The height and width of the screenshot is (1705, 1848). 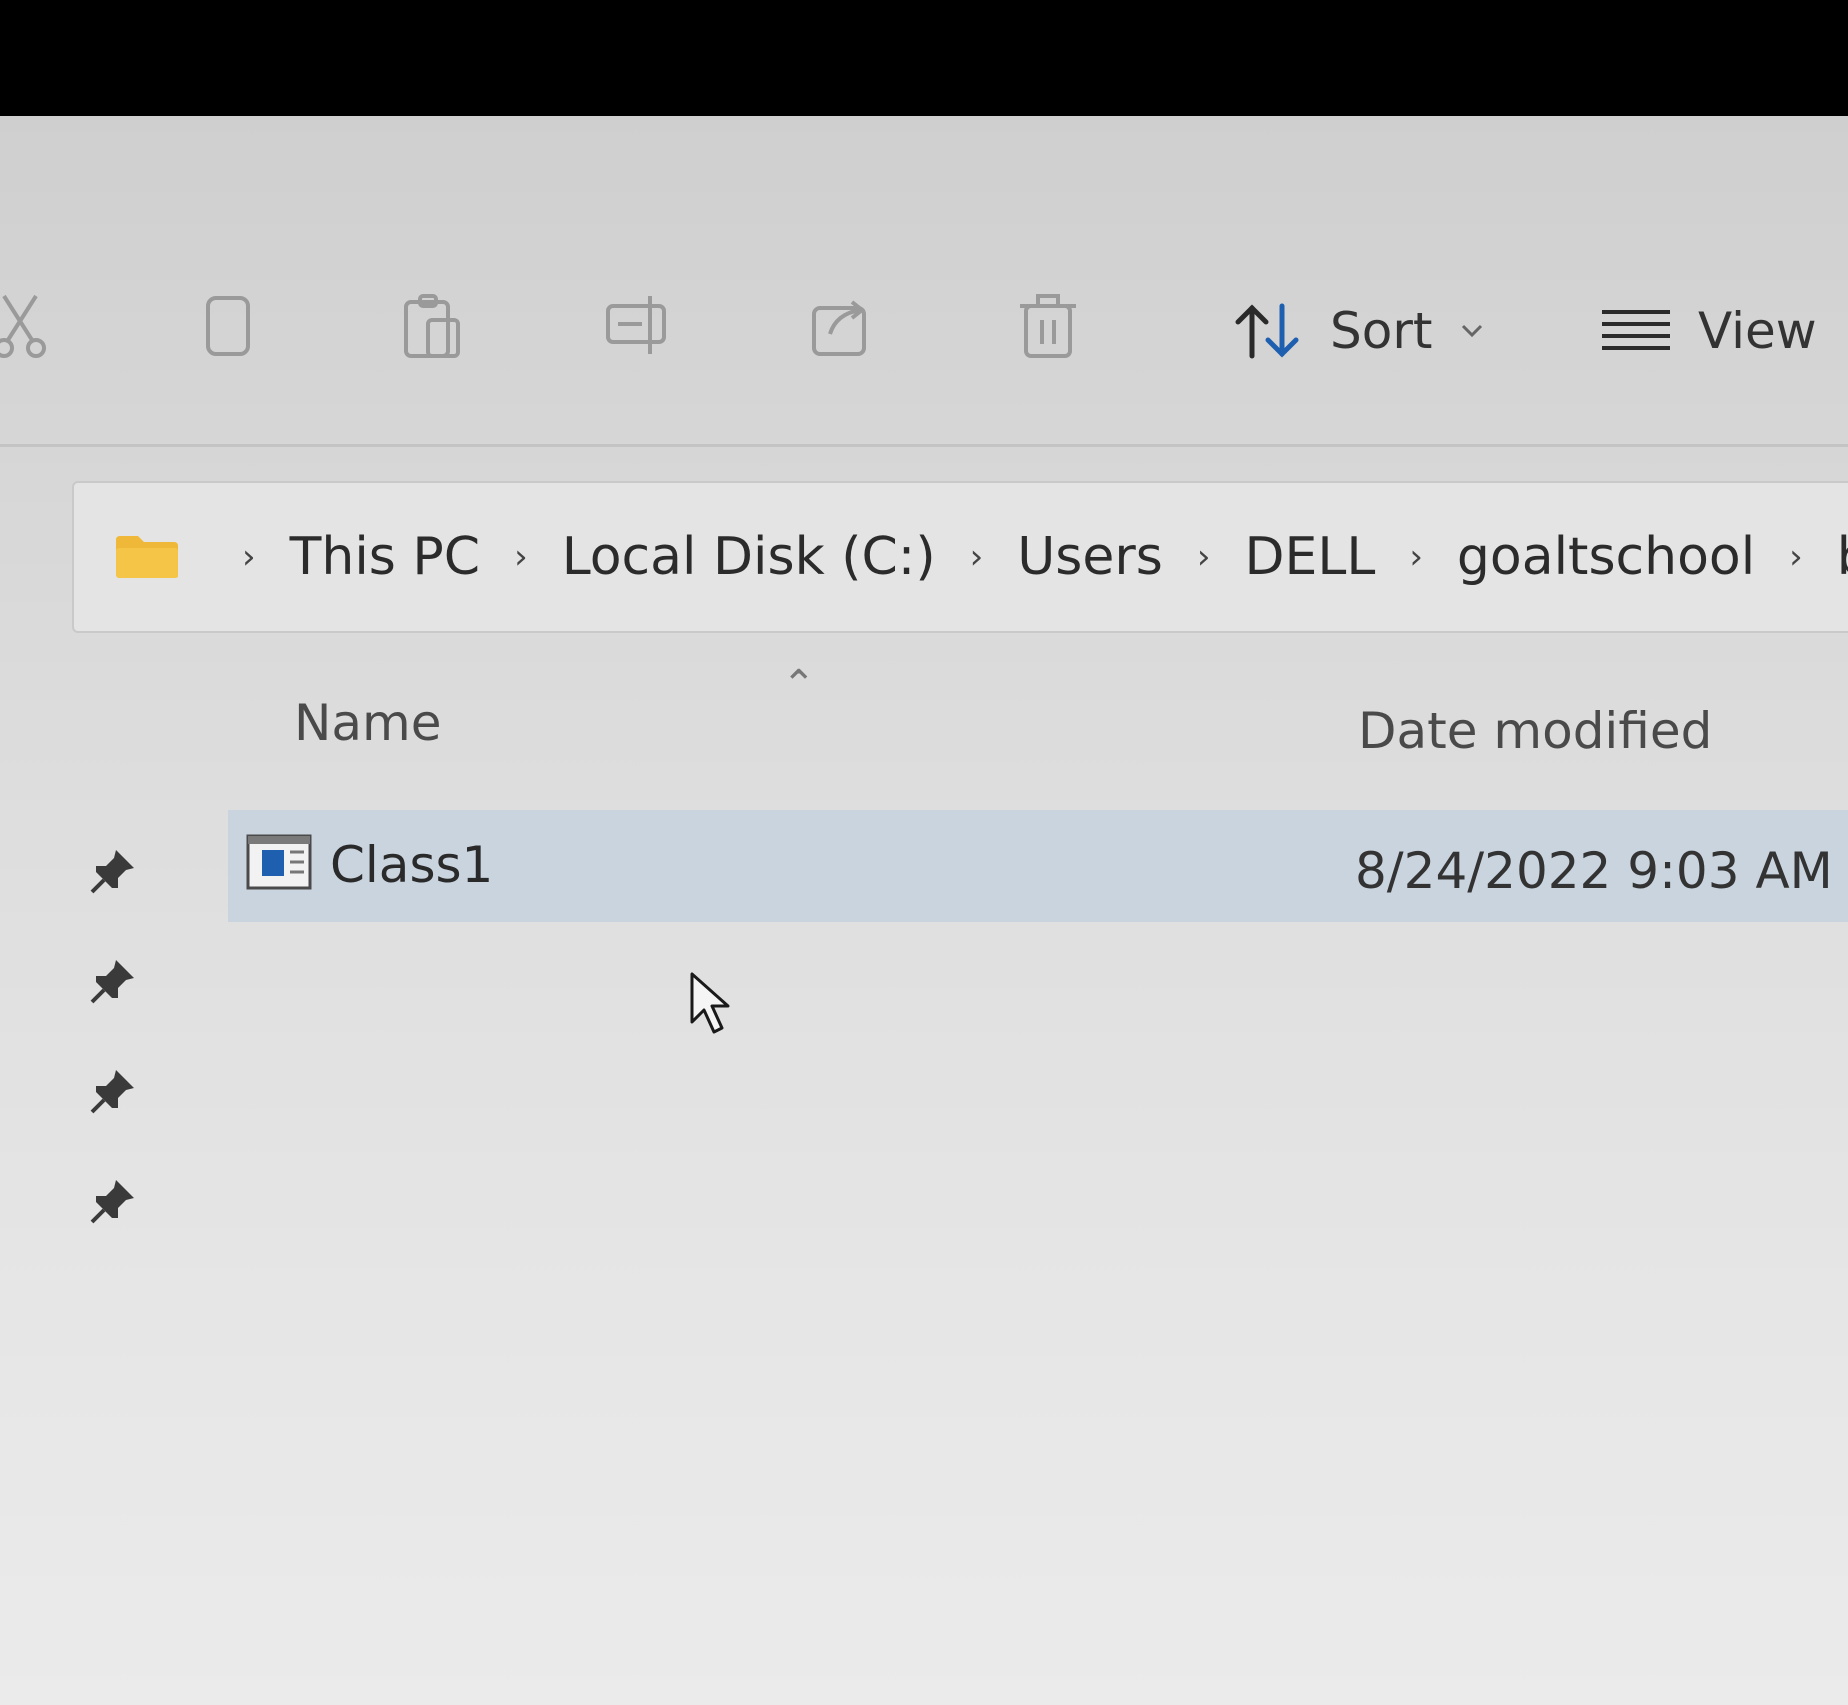 What do you see at coordinates (1267, 331) in the screenshot?
I see `sort-icon` at bounding box center [1267, 331].